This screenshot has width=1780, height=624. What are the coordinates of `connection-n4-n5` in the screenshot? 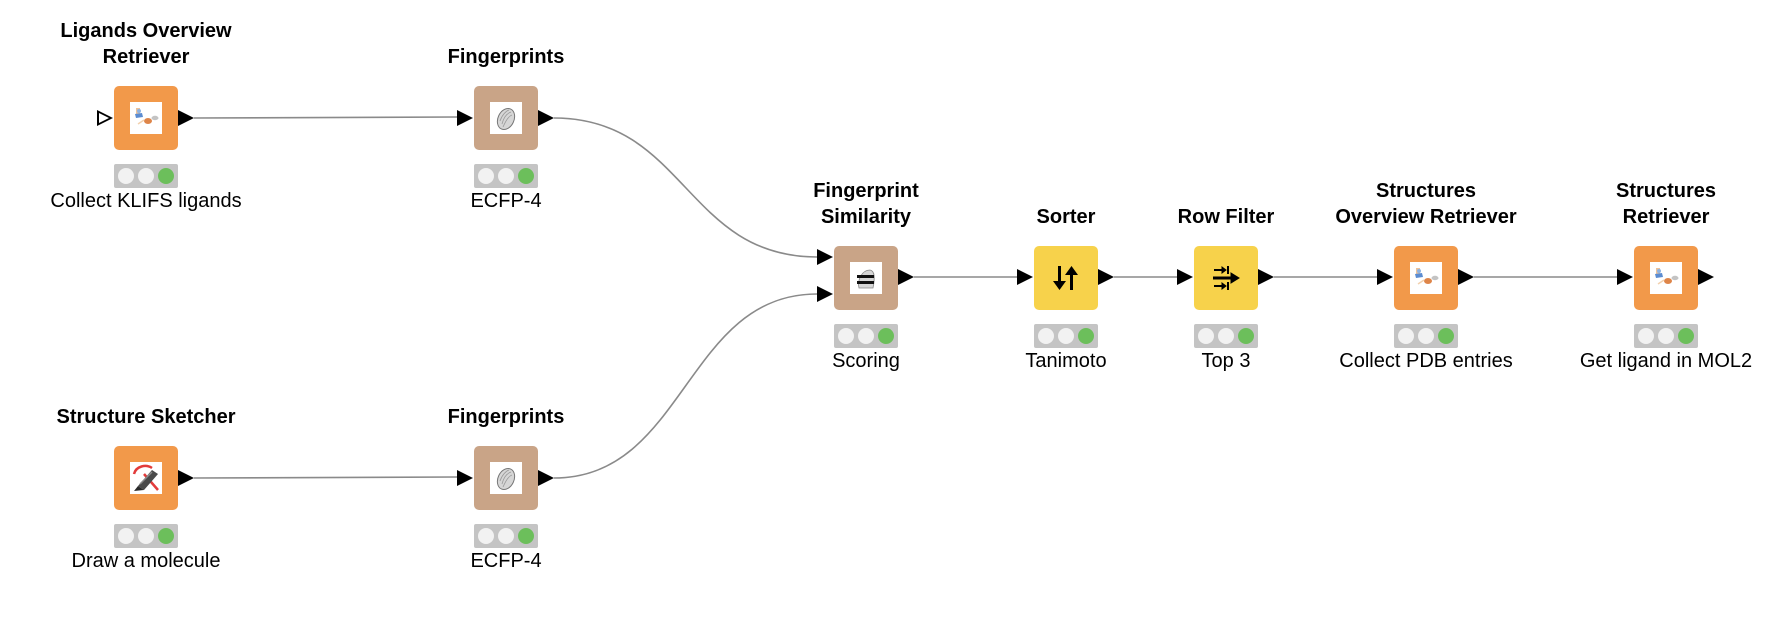 It's located at (685, 386).